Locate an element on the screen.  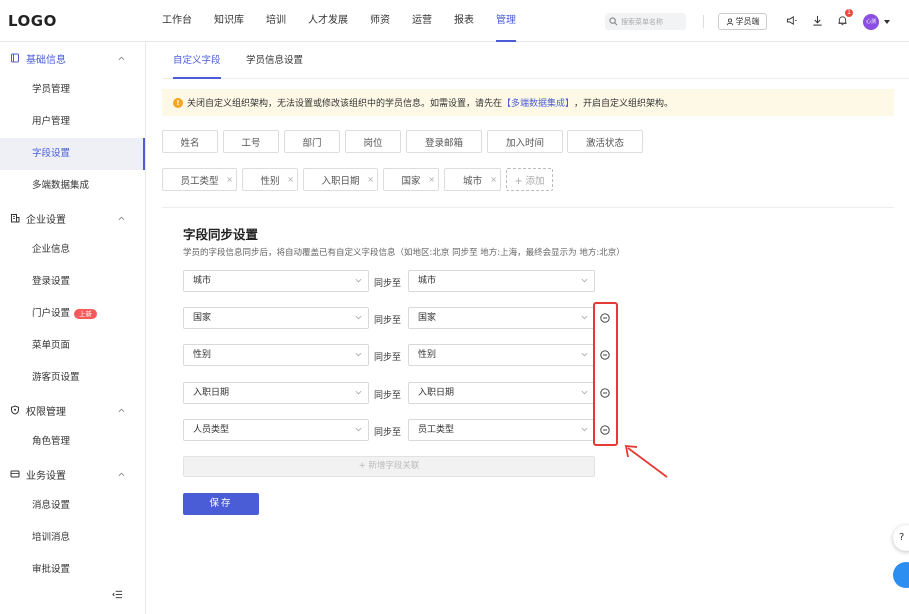
sidebar-item-company-info: 企业信息 is located at coordinates (72, 250).